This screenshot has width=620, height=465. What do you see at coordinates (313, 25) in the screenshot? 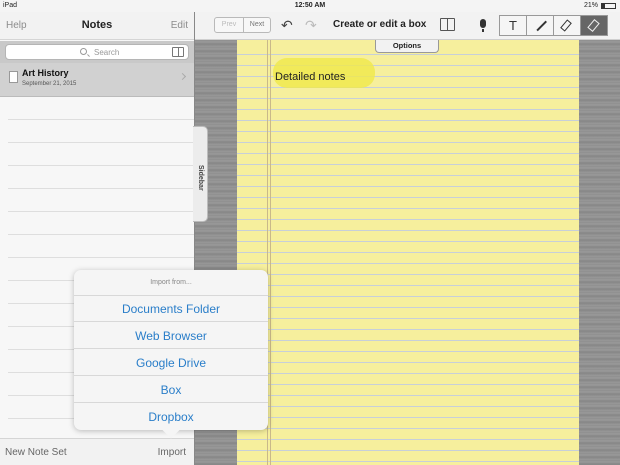
I see `redo-icon: ↷` at bounding box center [313, 25].